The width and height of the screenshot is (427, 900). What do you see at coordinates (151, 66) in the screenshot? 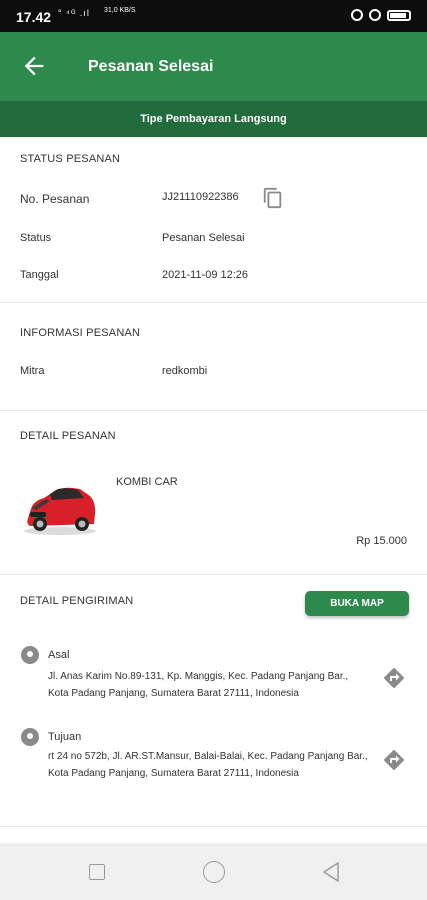
I see `page-title: Pesanan Selesai` at bounding box center [151, 66].